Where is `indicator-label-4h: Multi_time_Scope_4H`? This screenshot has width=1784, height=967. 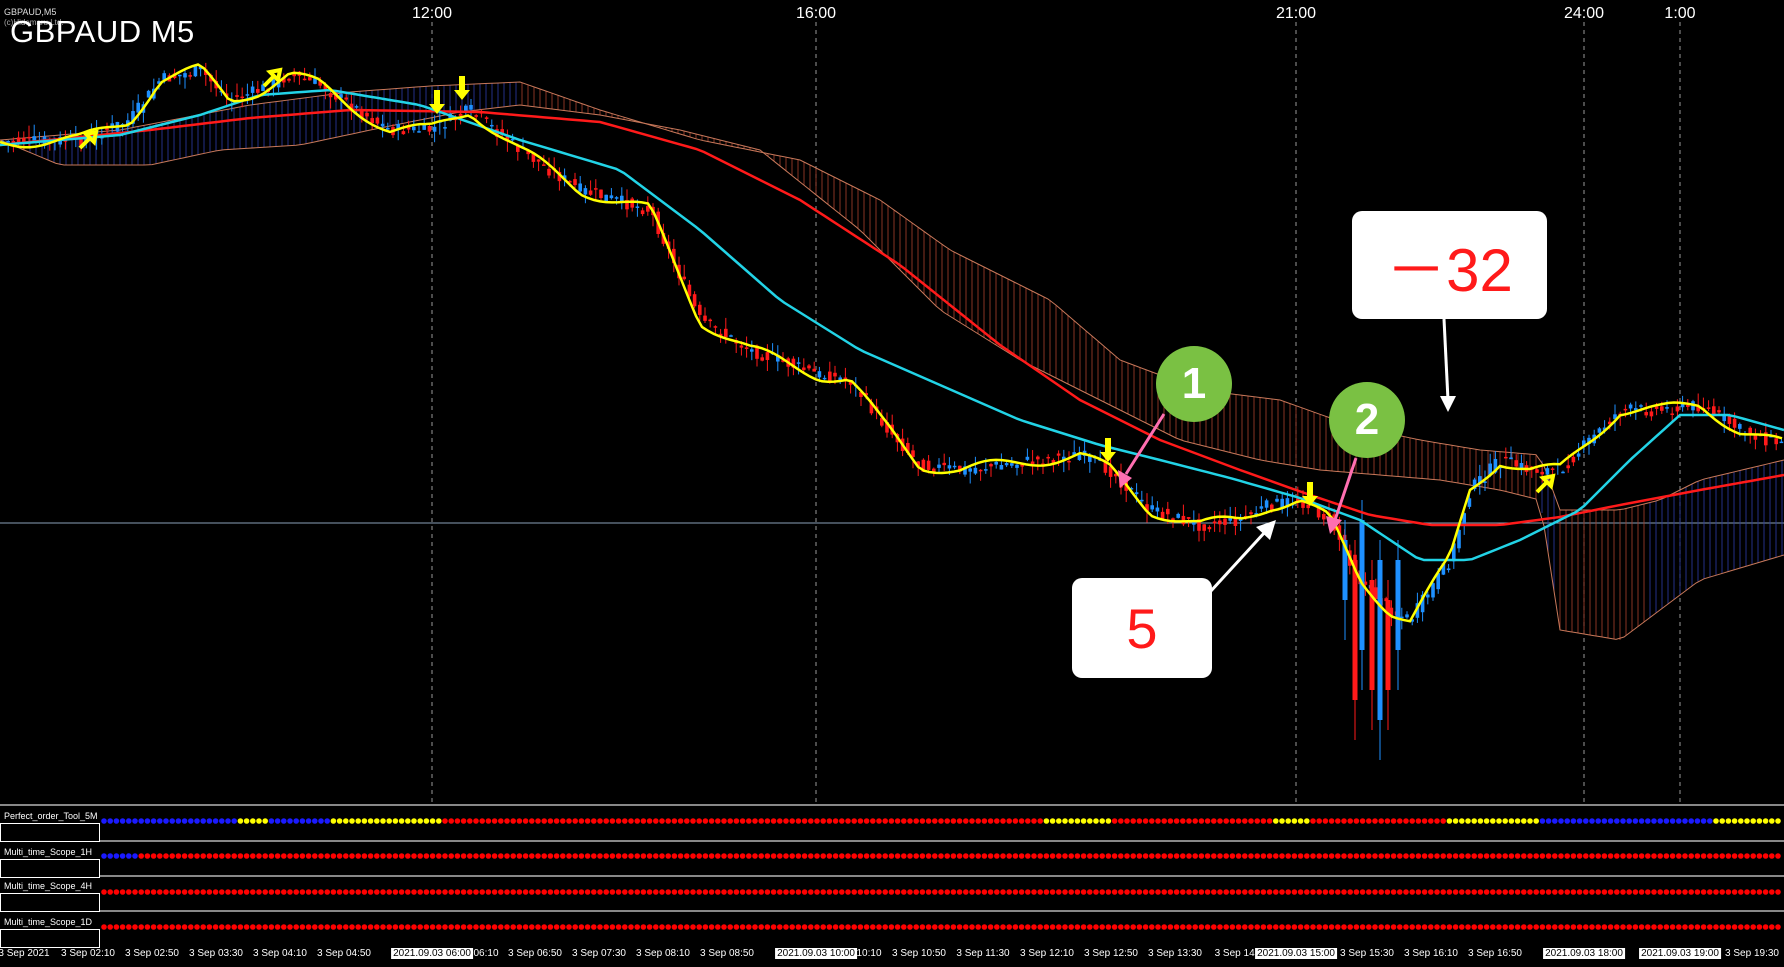
indicator-label-4h: Multi_time_Scope_4H is located at coordinates (48, 886).